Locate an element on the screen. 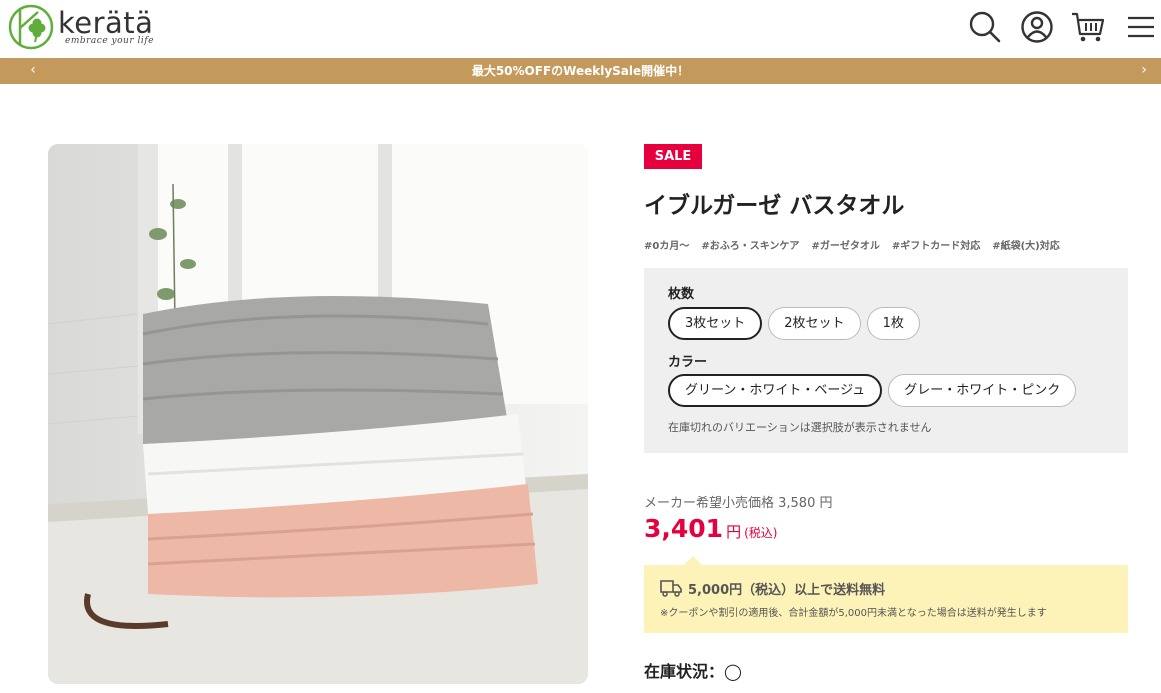  product-title: イブルガーゼ バスタオル is located at coordinates (774, 206).